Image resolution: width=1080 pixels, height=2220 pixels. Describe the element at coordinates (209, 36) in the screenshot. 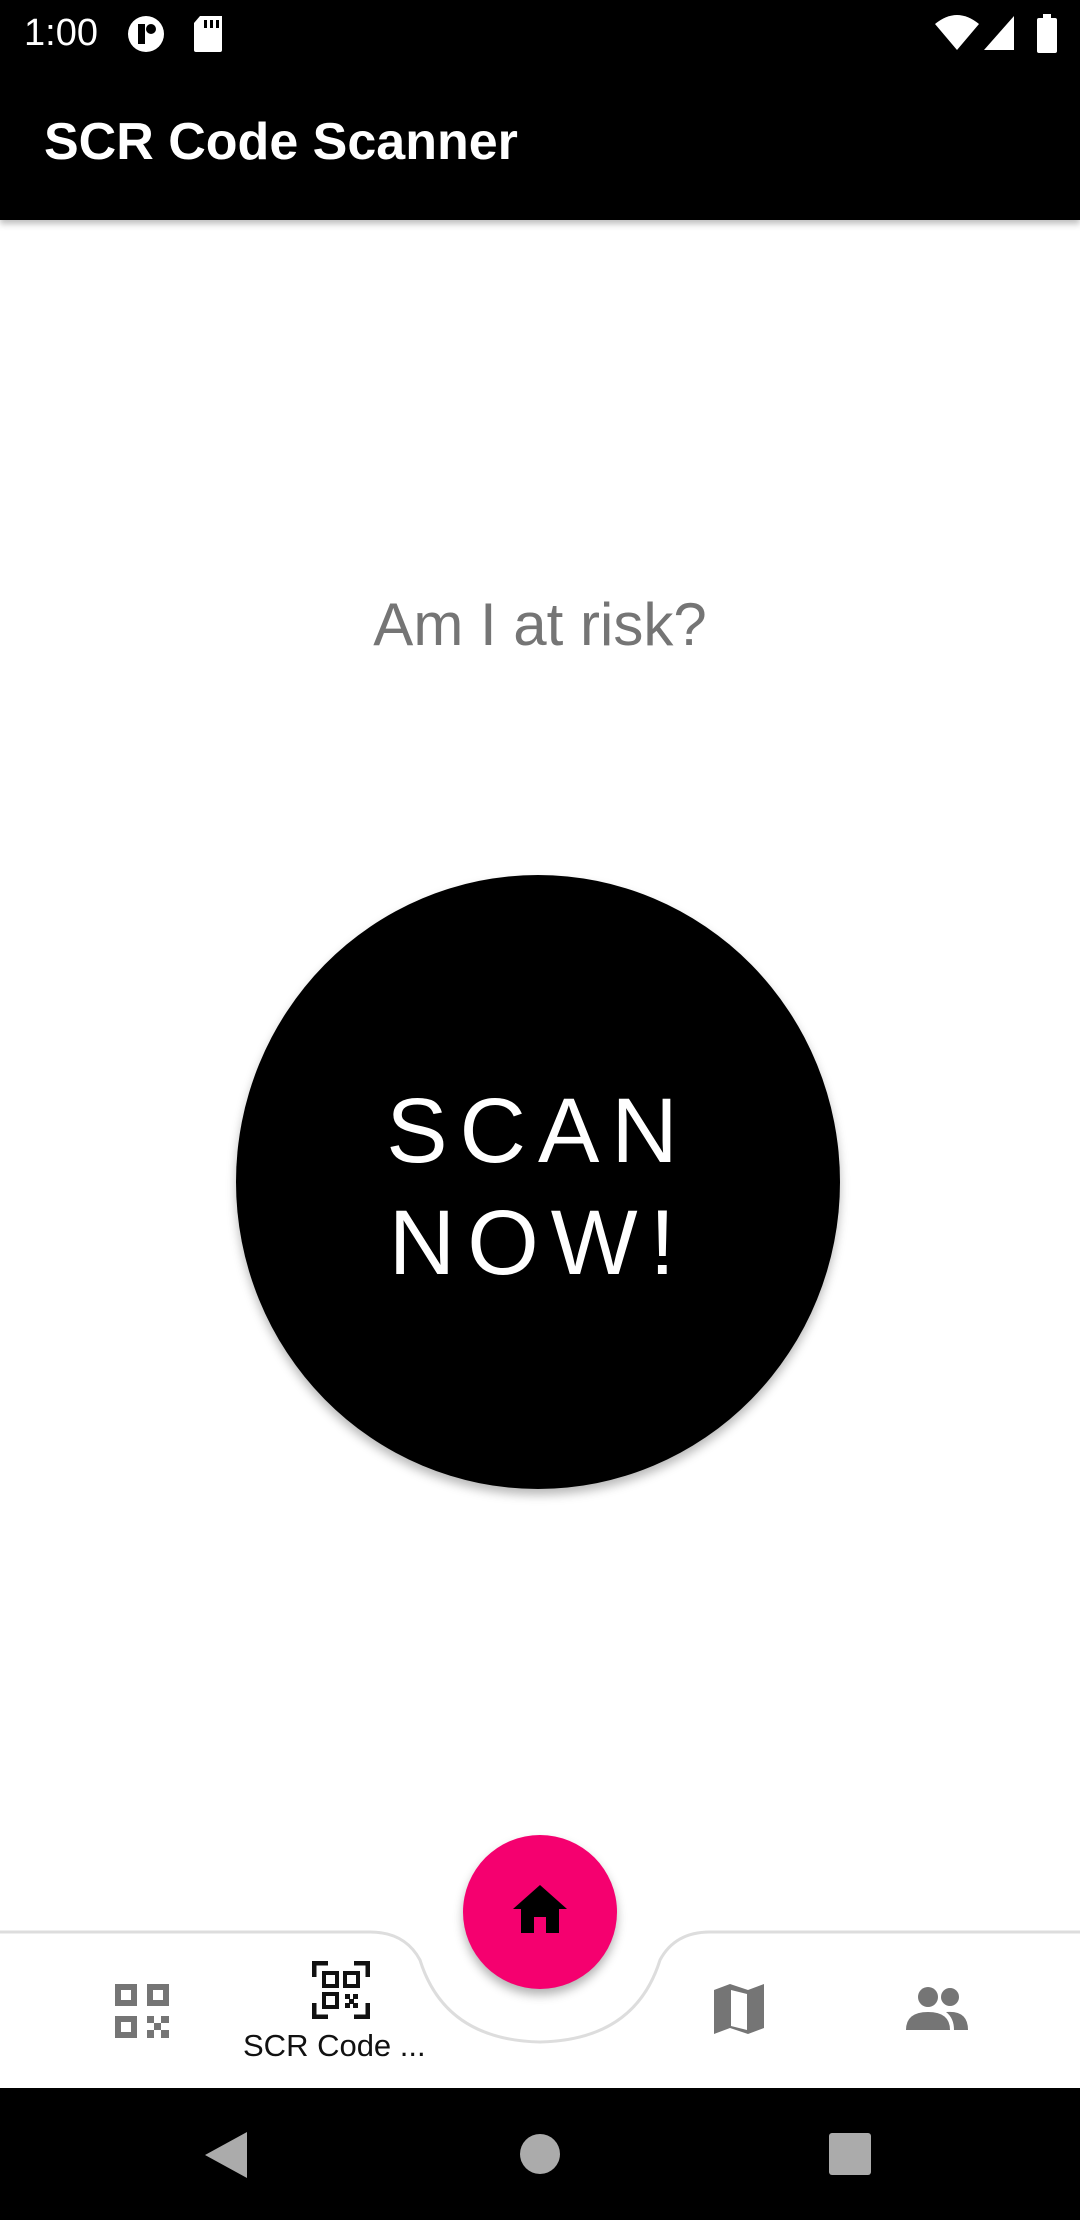

I see `sd-card-icon` at that location.